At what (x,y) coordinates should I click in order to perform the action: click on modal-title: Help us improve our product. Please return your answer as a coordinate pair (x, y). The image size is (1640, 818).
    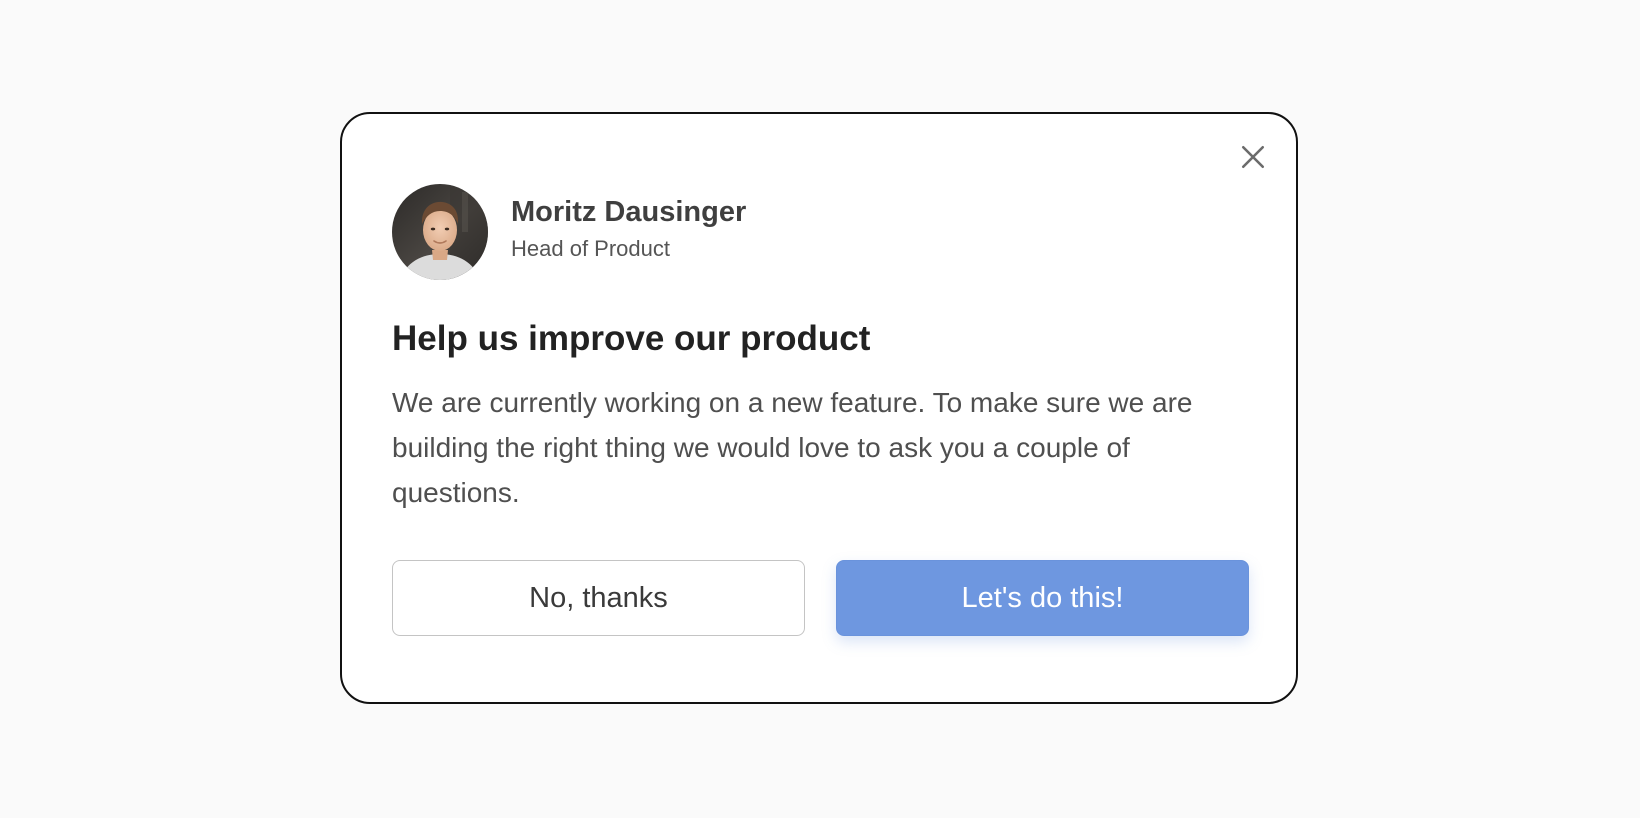
    Looking at the image, I should click on (631, 338).